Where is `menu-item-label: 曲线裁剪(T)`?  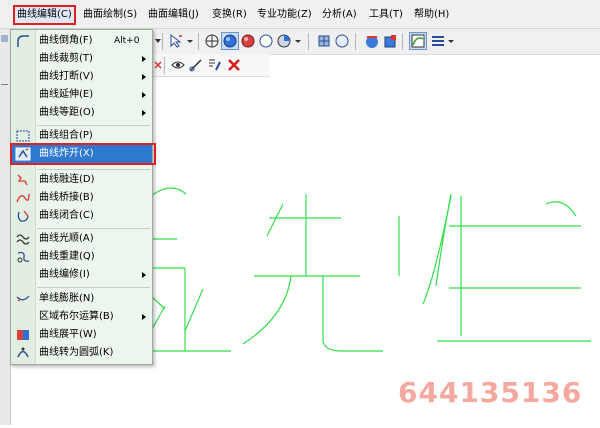 menu-item-label: 曲线裁剪(T) is located at coordinates (66, 58).